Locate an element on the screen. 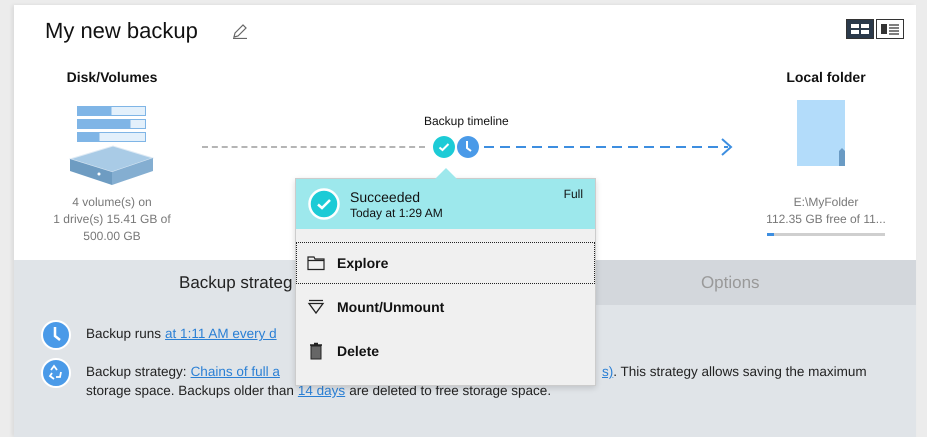  success-icon is located at coordinates (324, 204).